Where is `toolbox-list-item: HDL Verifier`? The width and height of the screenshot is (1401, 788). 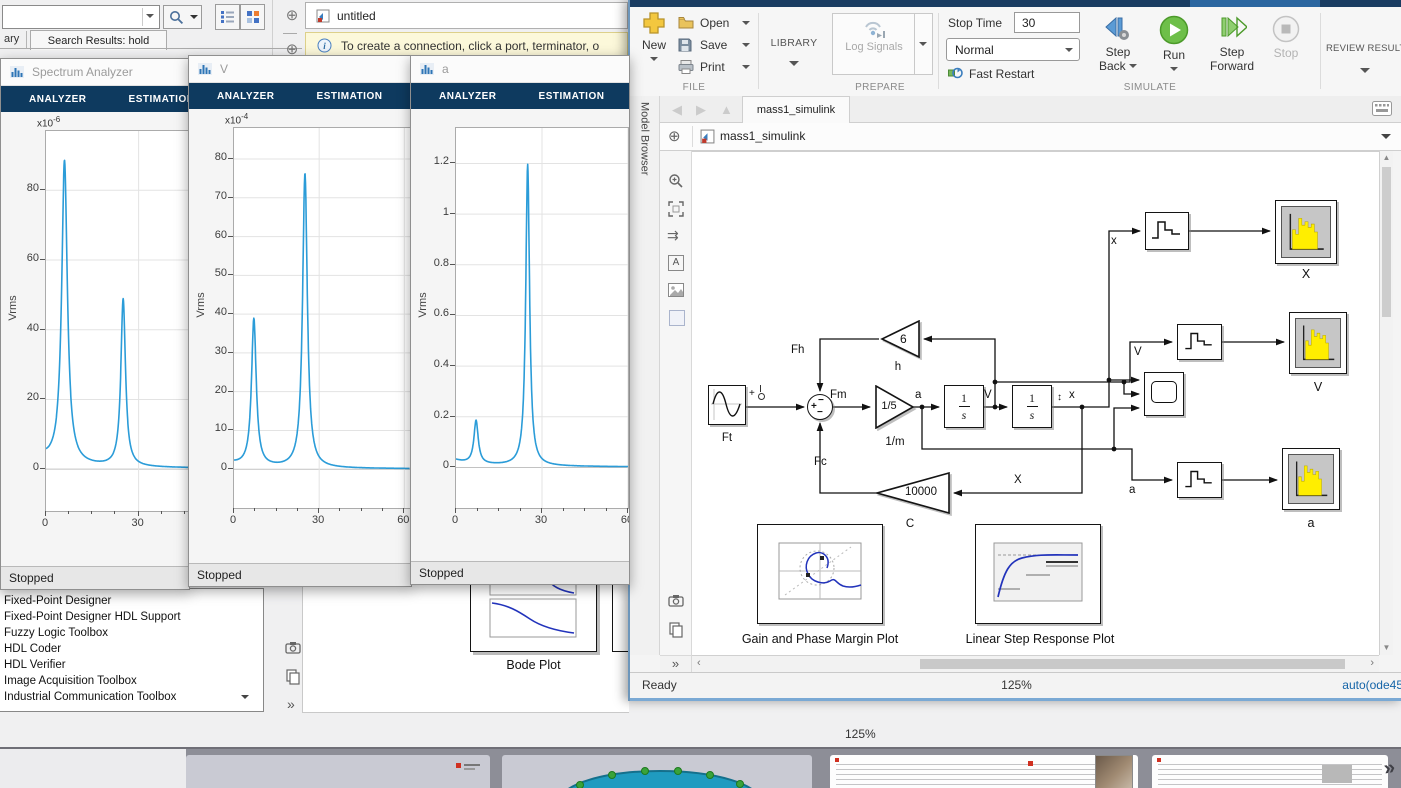 toolbox-list-item: HDL Verifier is located at coordinates (131, 665).